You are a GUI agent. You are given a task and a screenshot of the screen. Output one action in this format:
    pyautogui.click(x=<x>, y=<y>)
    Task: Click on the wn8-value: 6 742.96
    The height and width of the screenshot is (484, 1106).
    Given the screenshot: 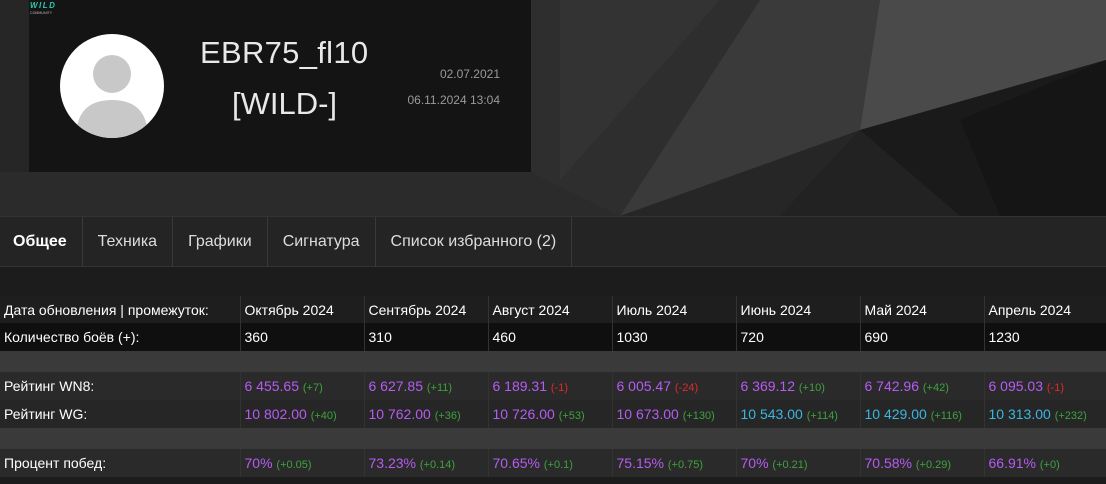 What is the action you would take?
    pyautogui.click(x=892, y=386)
    